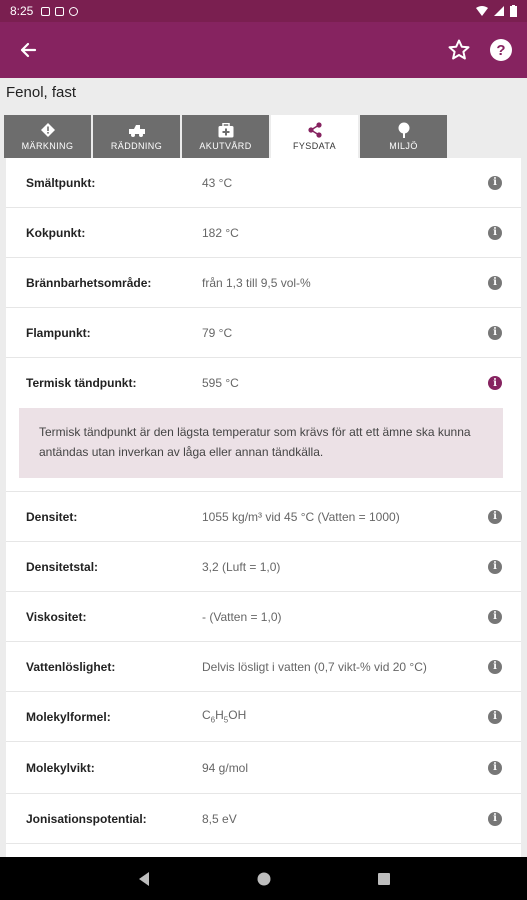 This screenshot has height=900, width=527. What do you see at coordinates (89, 282) in the screenshot?
I see `row-label: Brännbarhetsområde:` at bounding box center [89, 282].